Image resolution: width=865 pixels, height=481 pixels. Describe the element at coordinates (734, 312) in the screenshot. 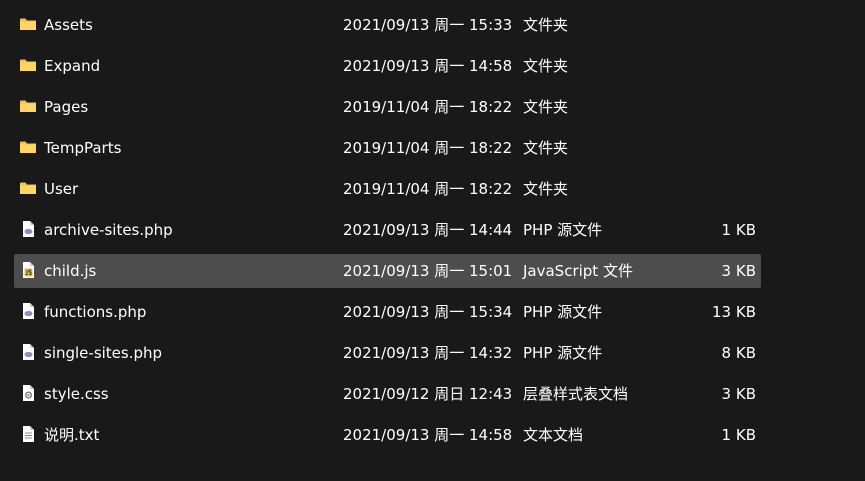

I see `file-size: 13 KB` at that location.